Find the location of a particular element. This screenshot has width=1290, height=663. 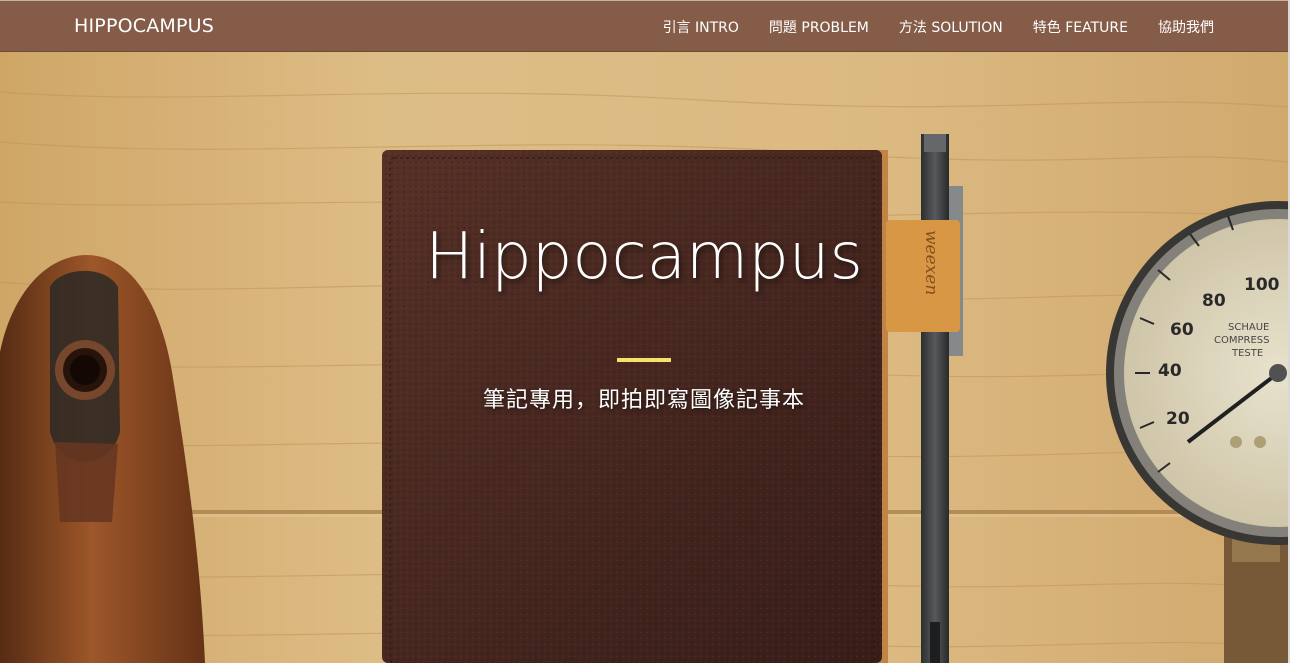

hero-title: Hippocampus is located at coordinates (644, 257).